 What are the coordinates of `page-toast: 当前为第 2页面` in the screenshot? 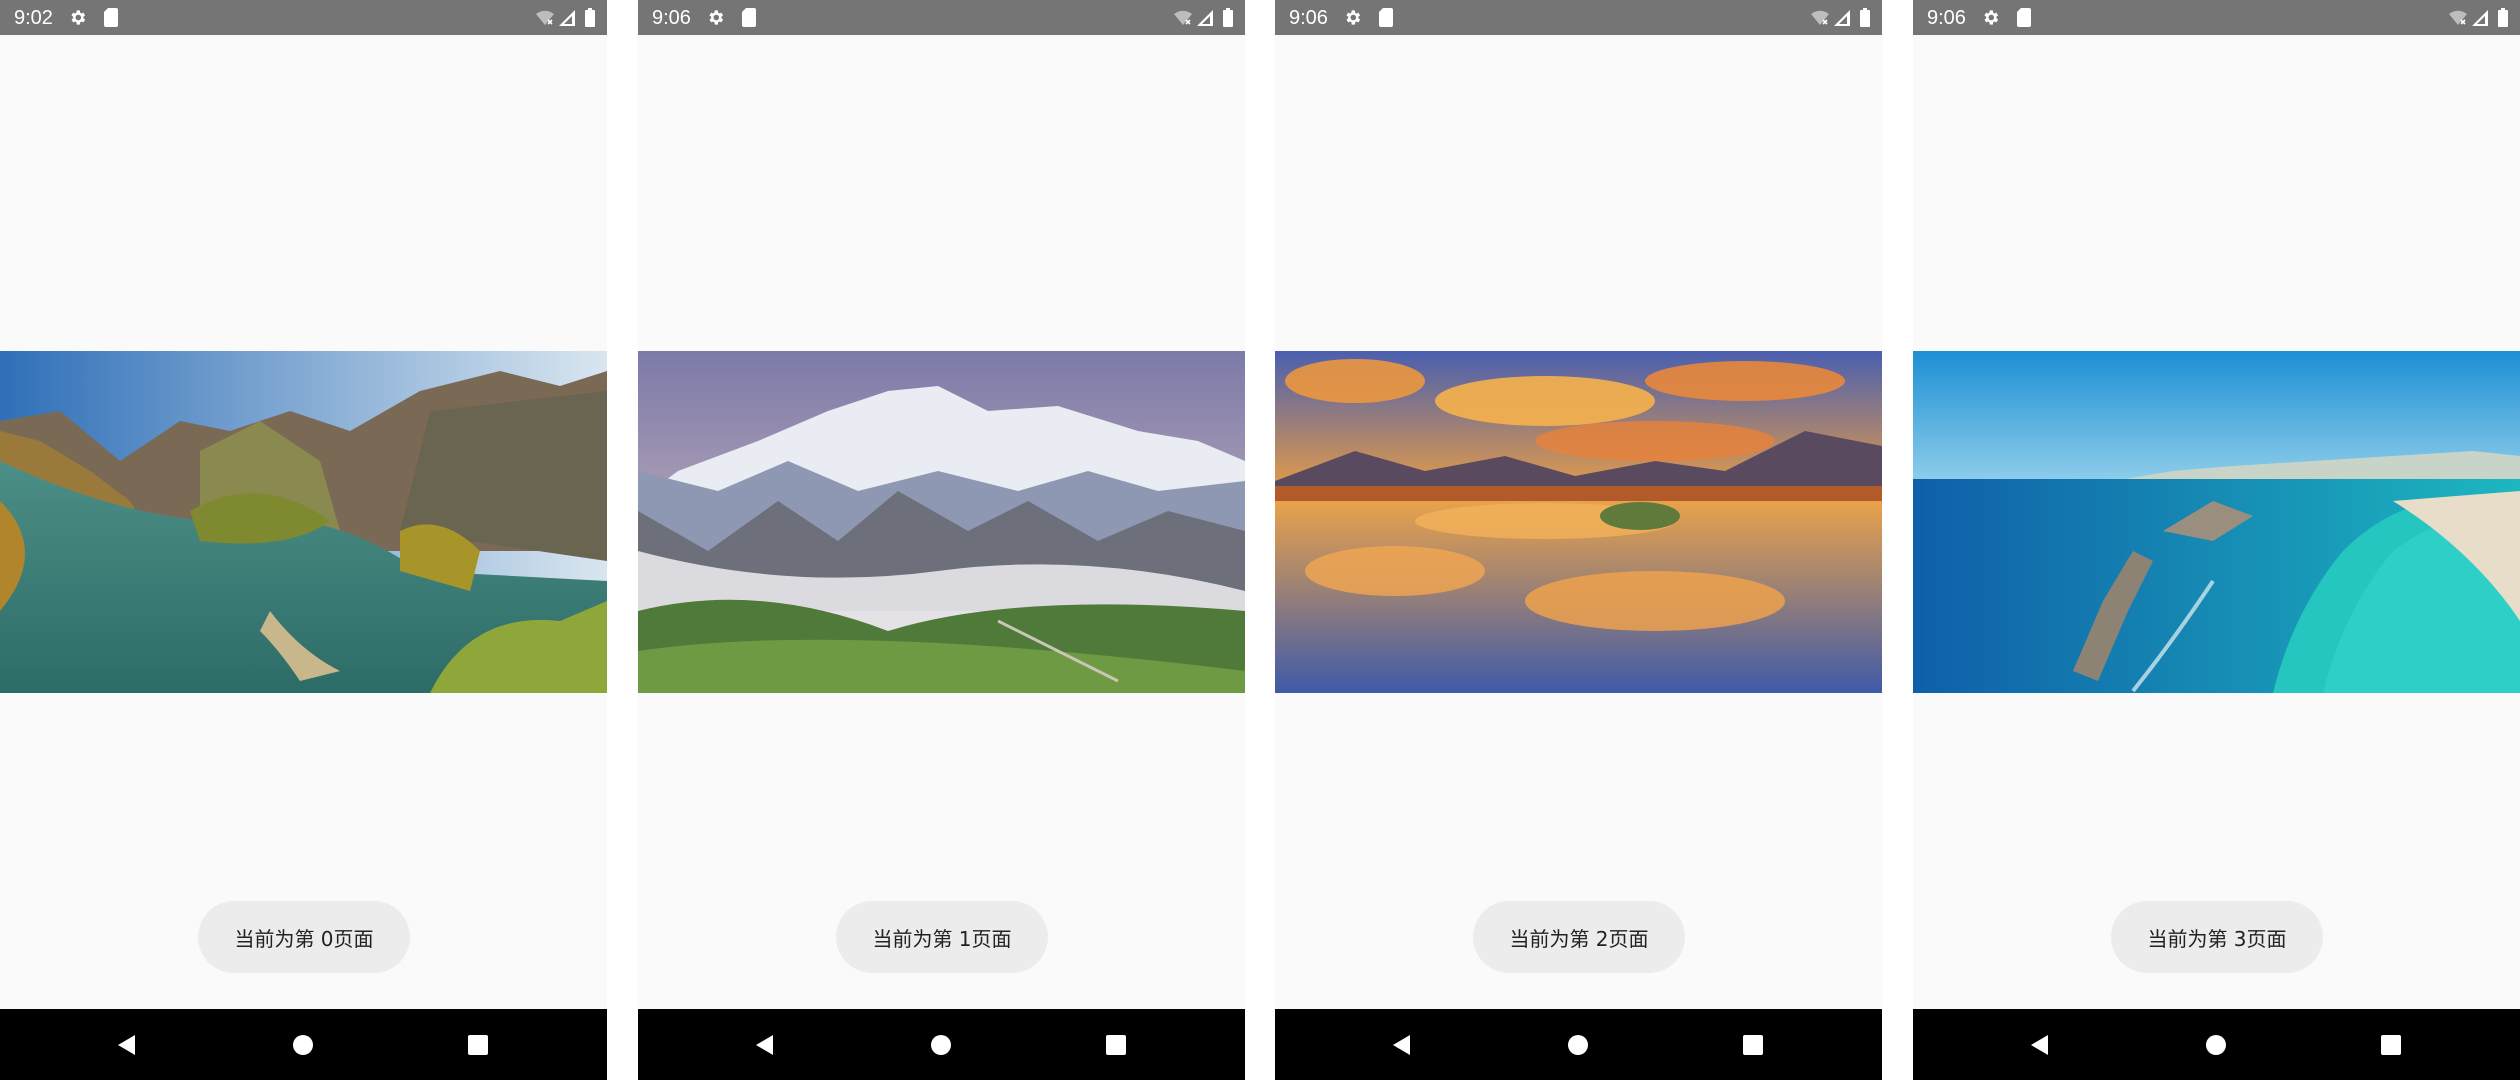 It's located at (1579, 937).